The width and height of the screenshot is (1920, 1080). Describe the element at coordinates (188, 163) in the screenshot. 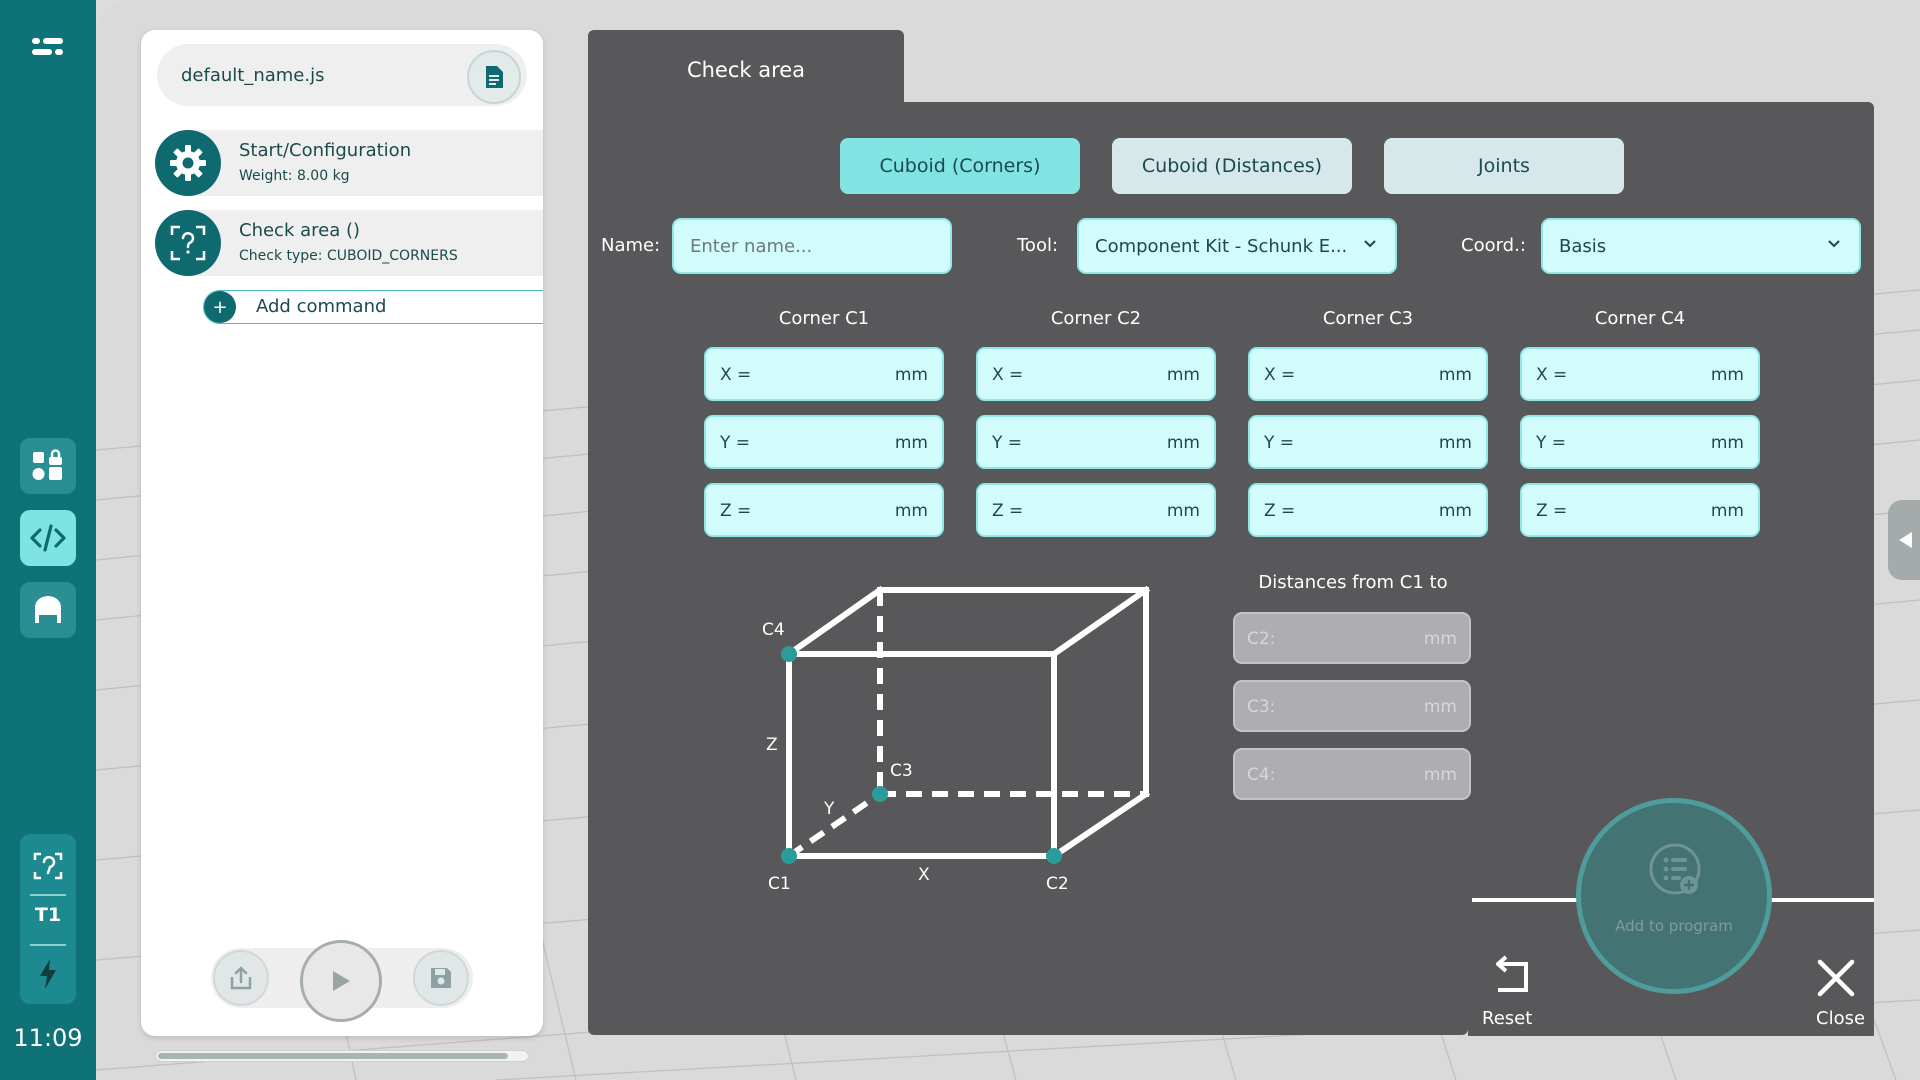

I see `gear-icon` at that location.